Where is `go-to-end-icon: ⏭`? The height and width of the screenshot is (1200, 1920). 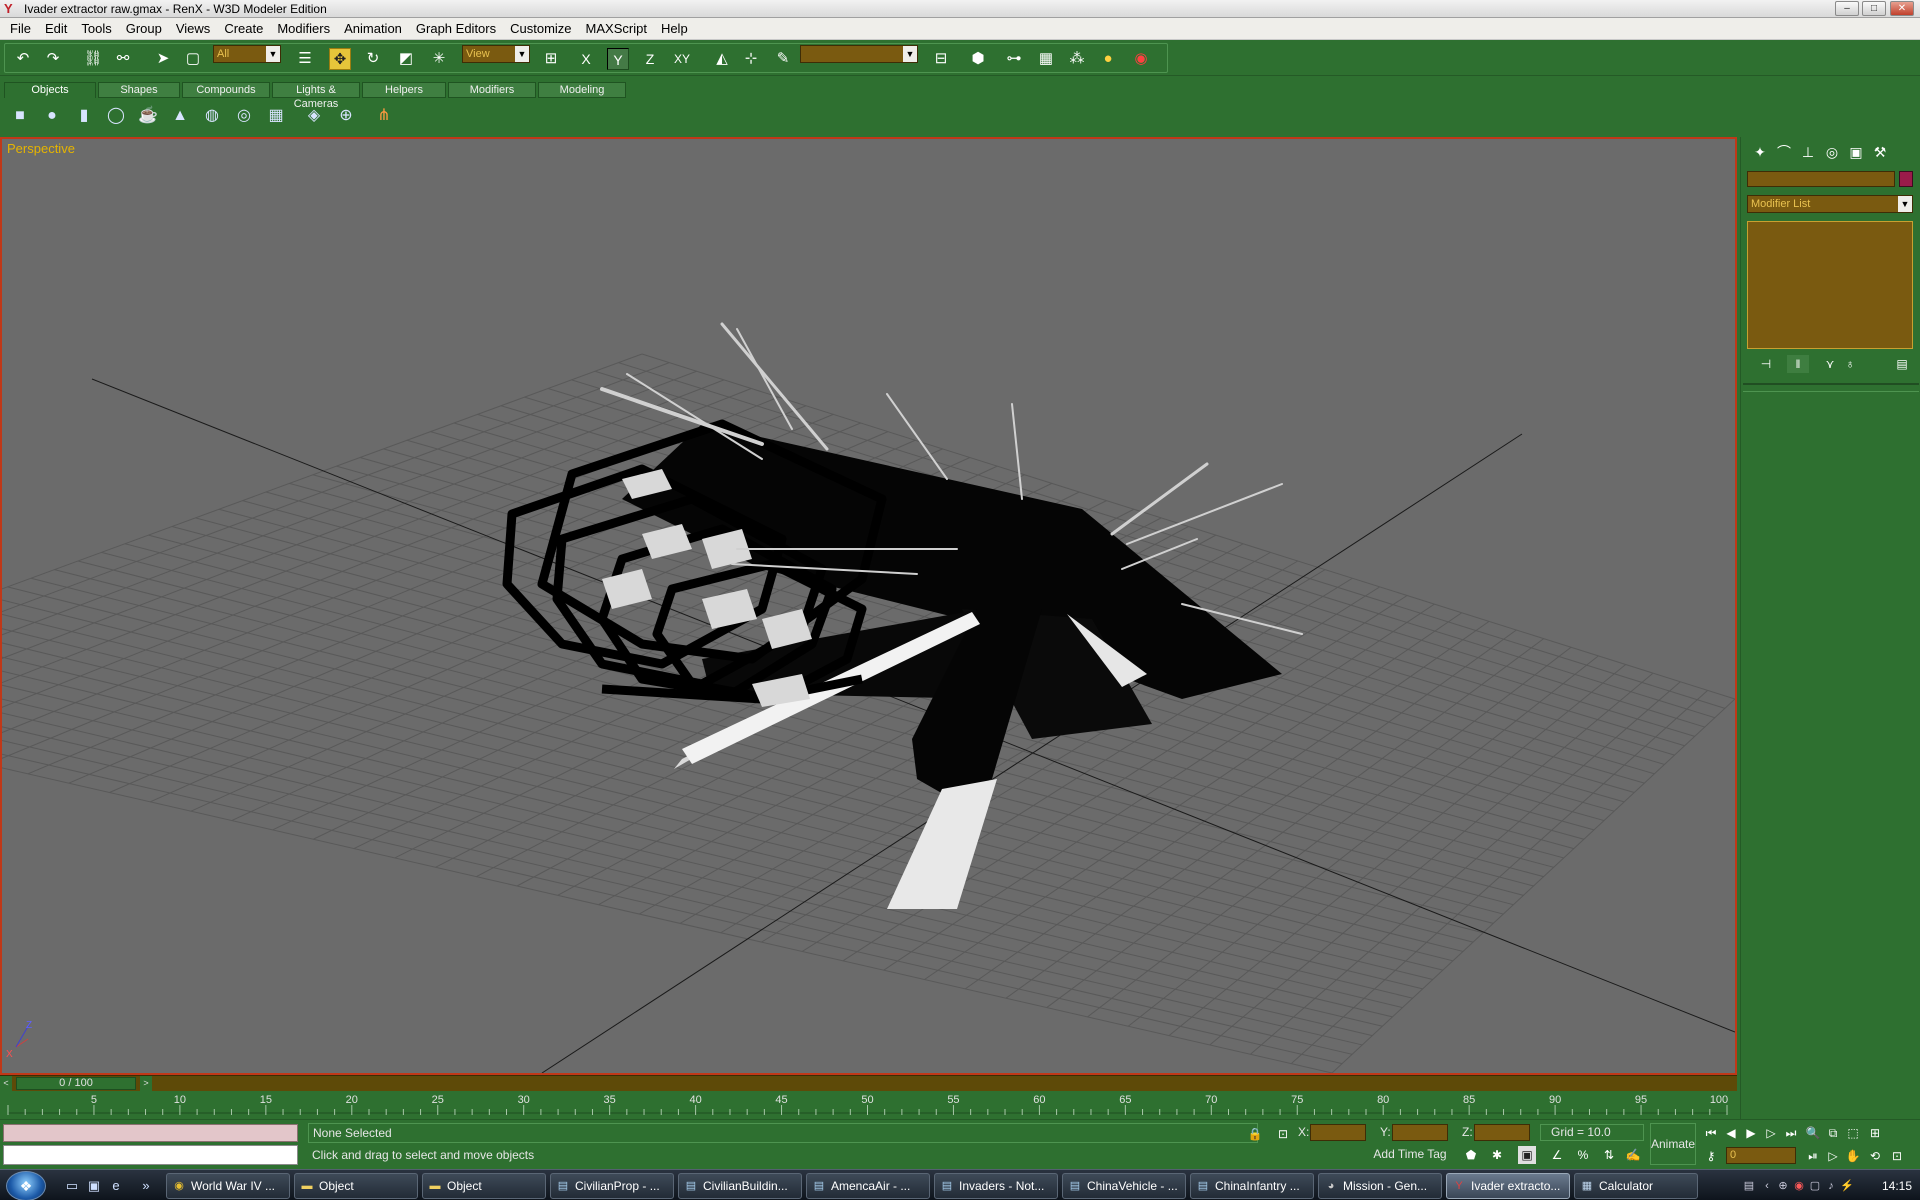 go-to-end-icon: ⏭ is located at coordinates (1791, 1133).